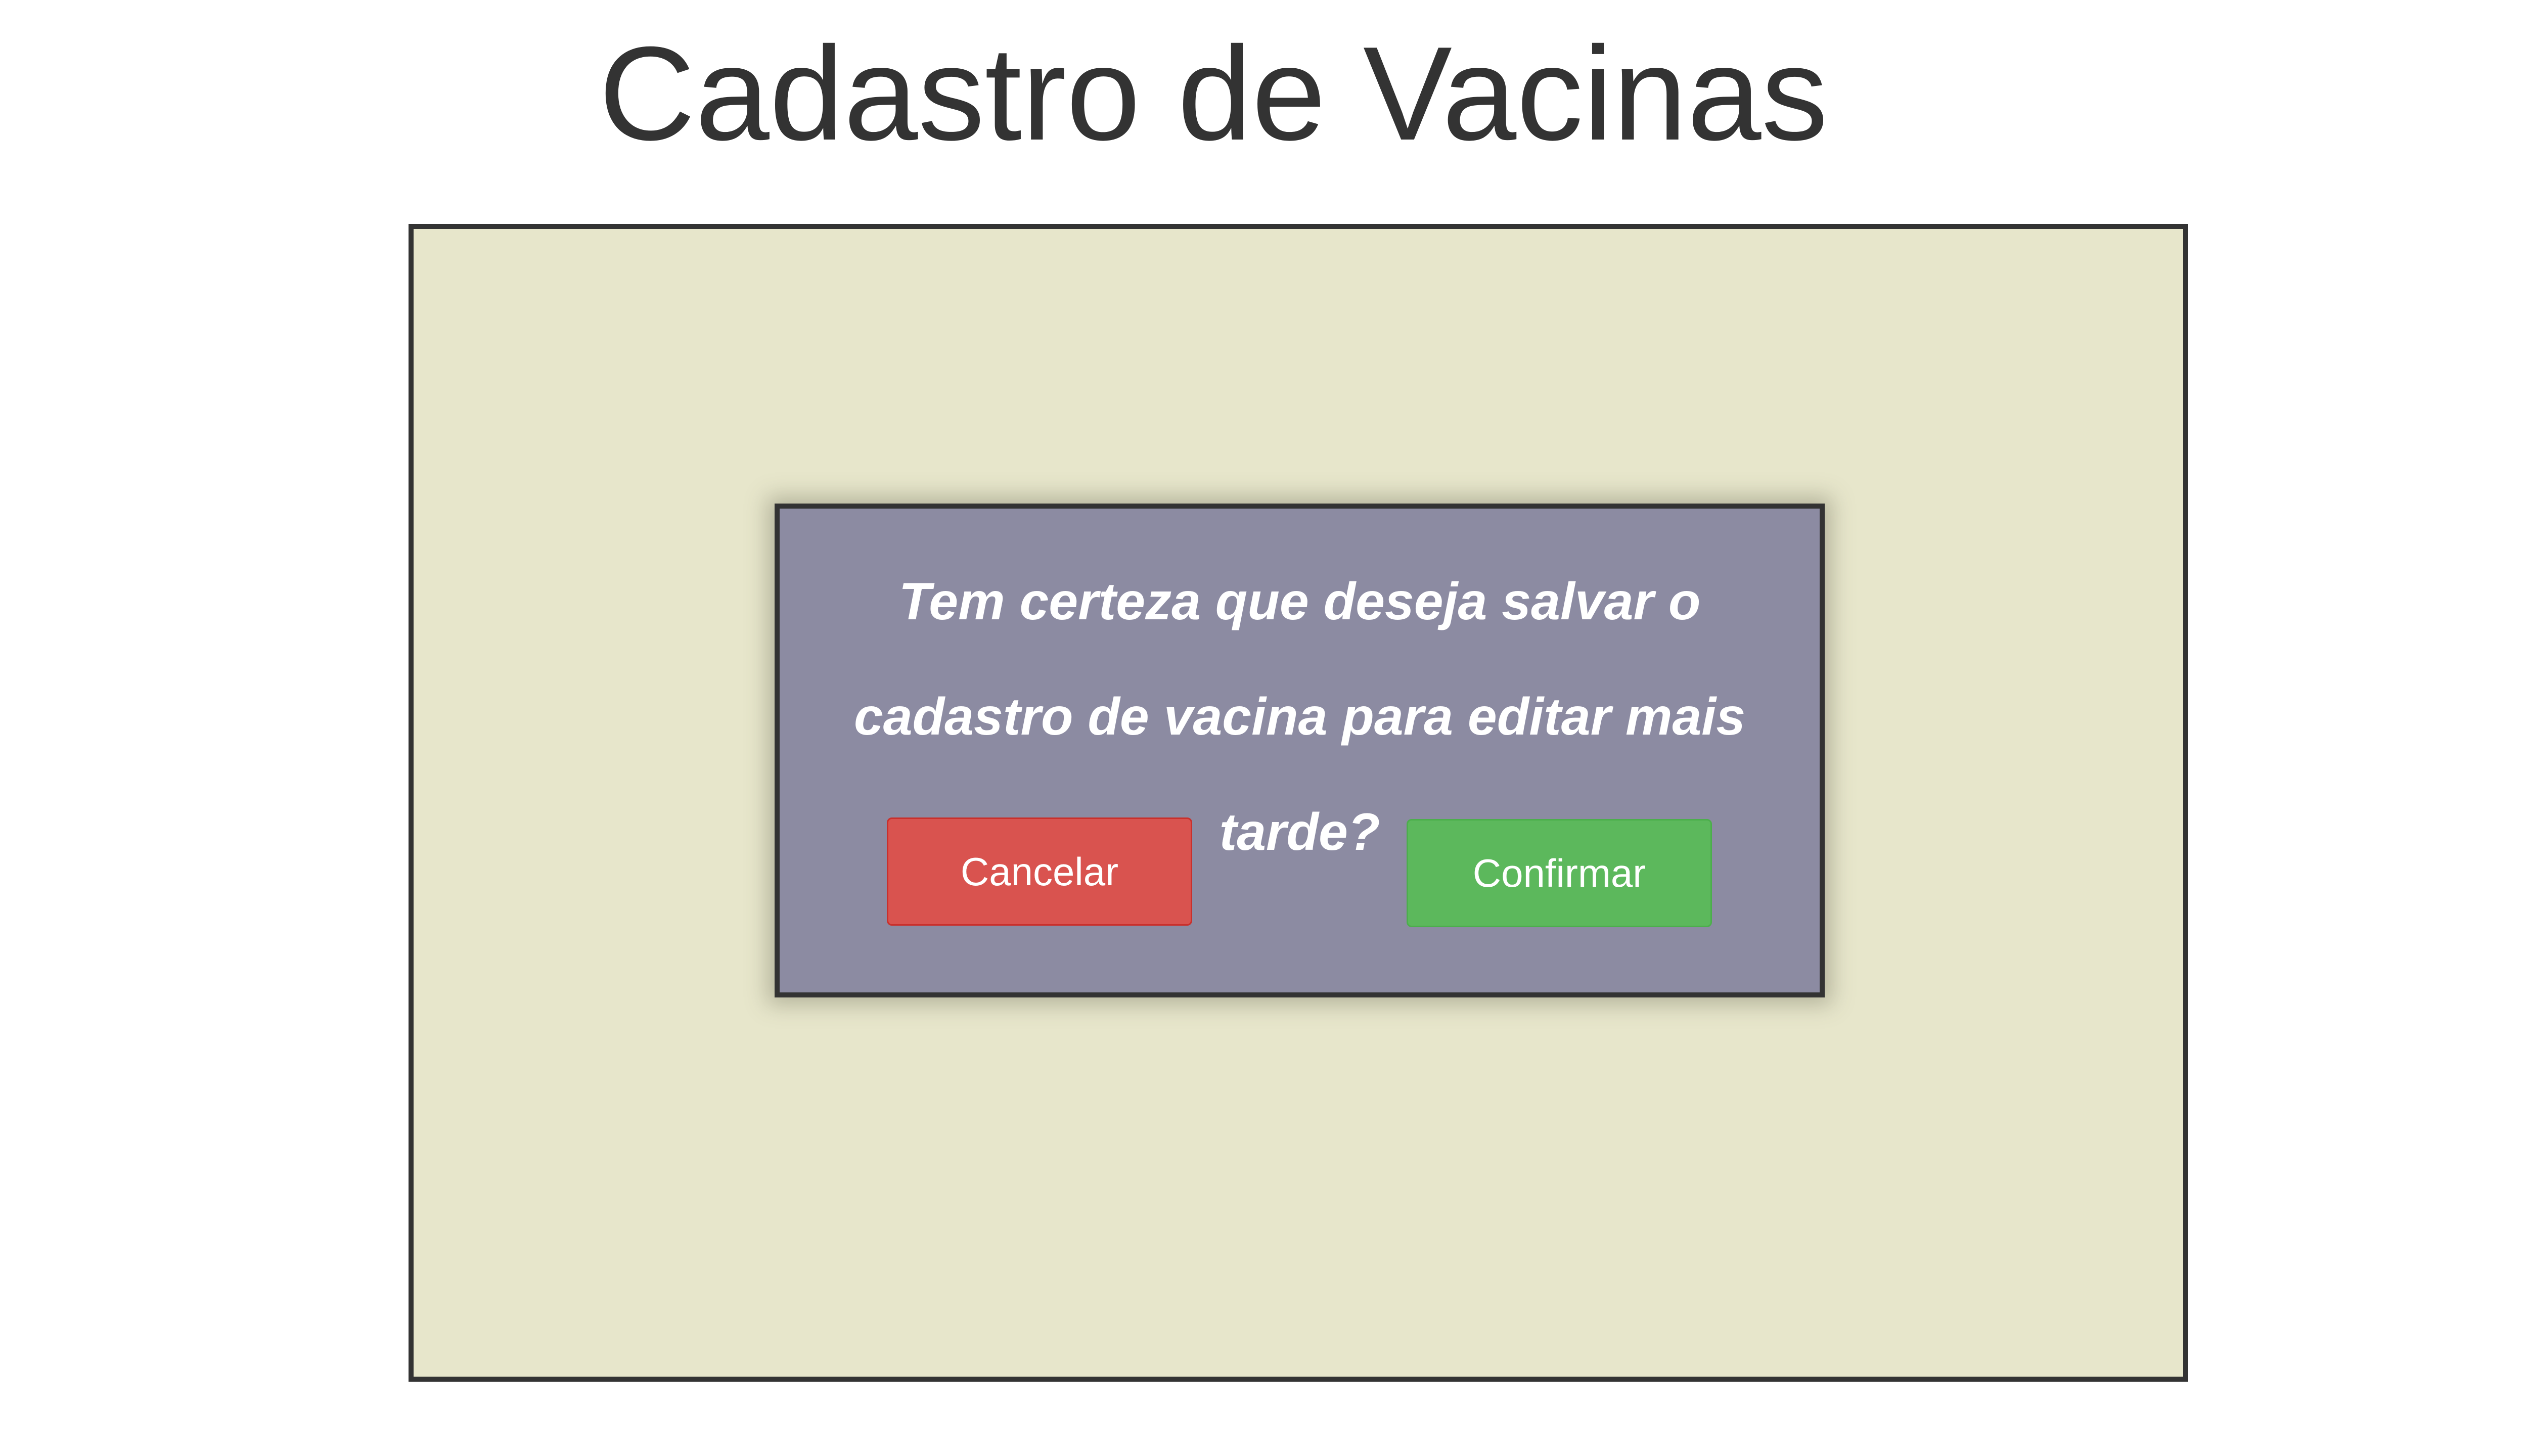  I want to click on confirm-button: Confirmar, so click(1560, 873).